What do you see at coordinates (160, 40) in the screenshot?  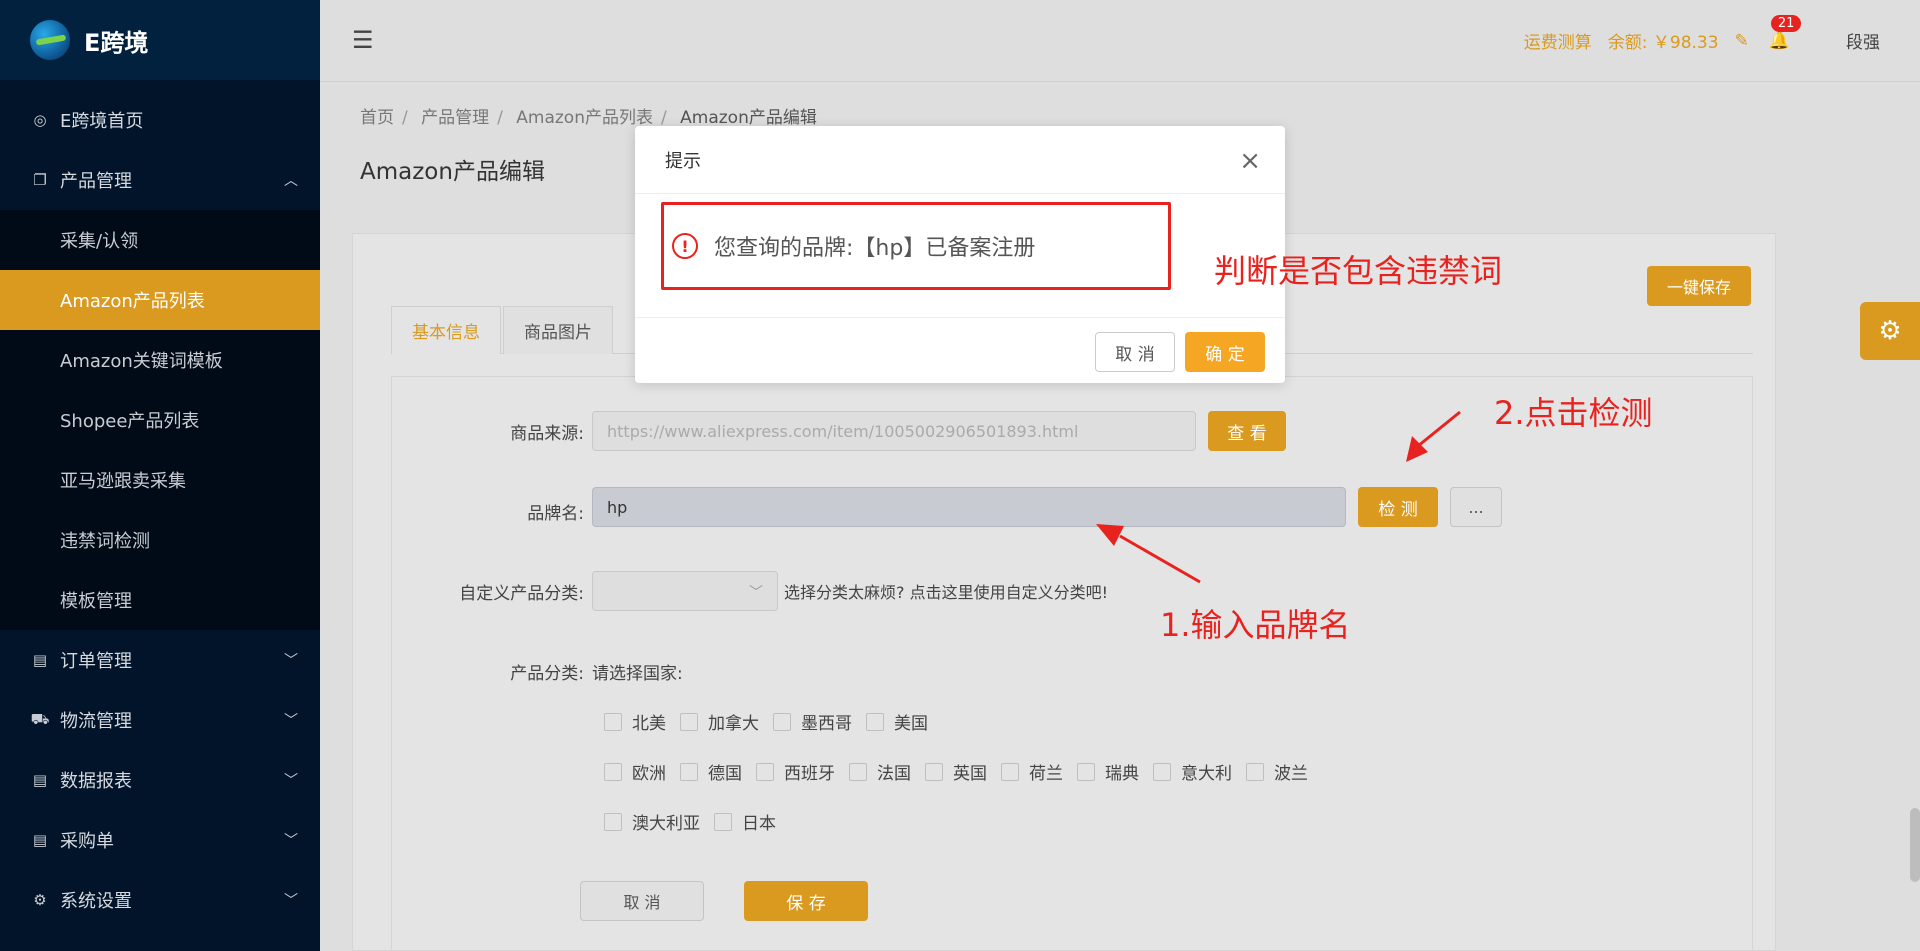 I see `app-logo: E跨境` at bounding box center [160, 40].